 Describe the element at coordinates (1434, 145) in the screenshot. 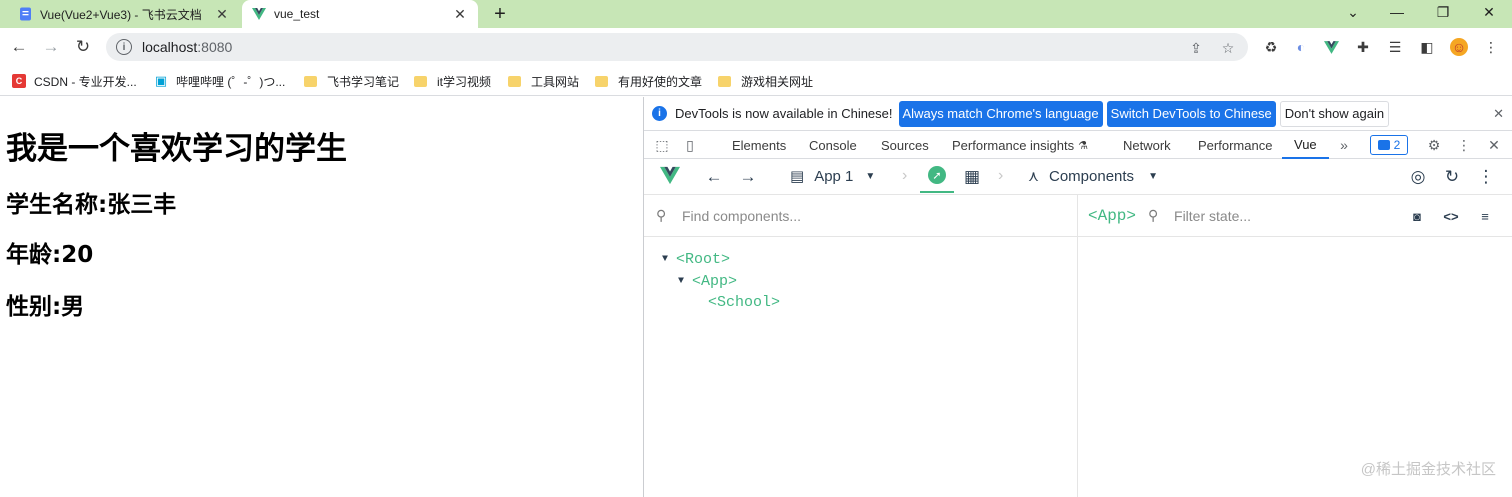

I see `gear-icon: ⚙` at that location.